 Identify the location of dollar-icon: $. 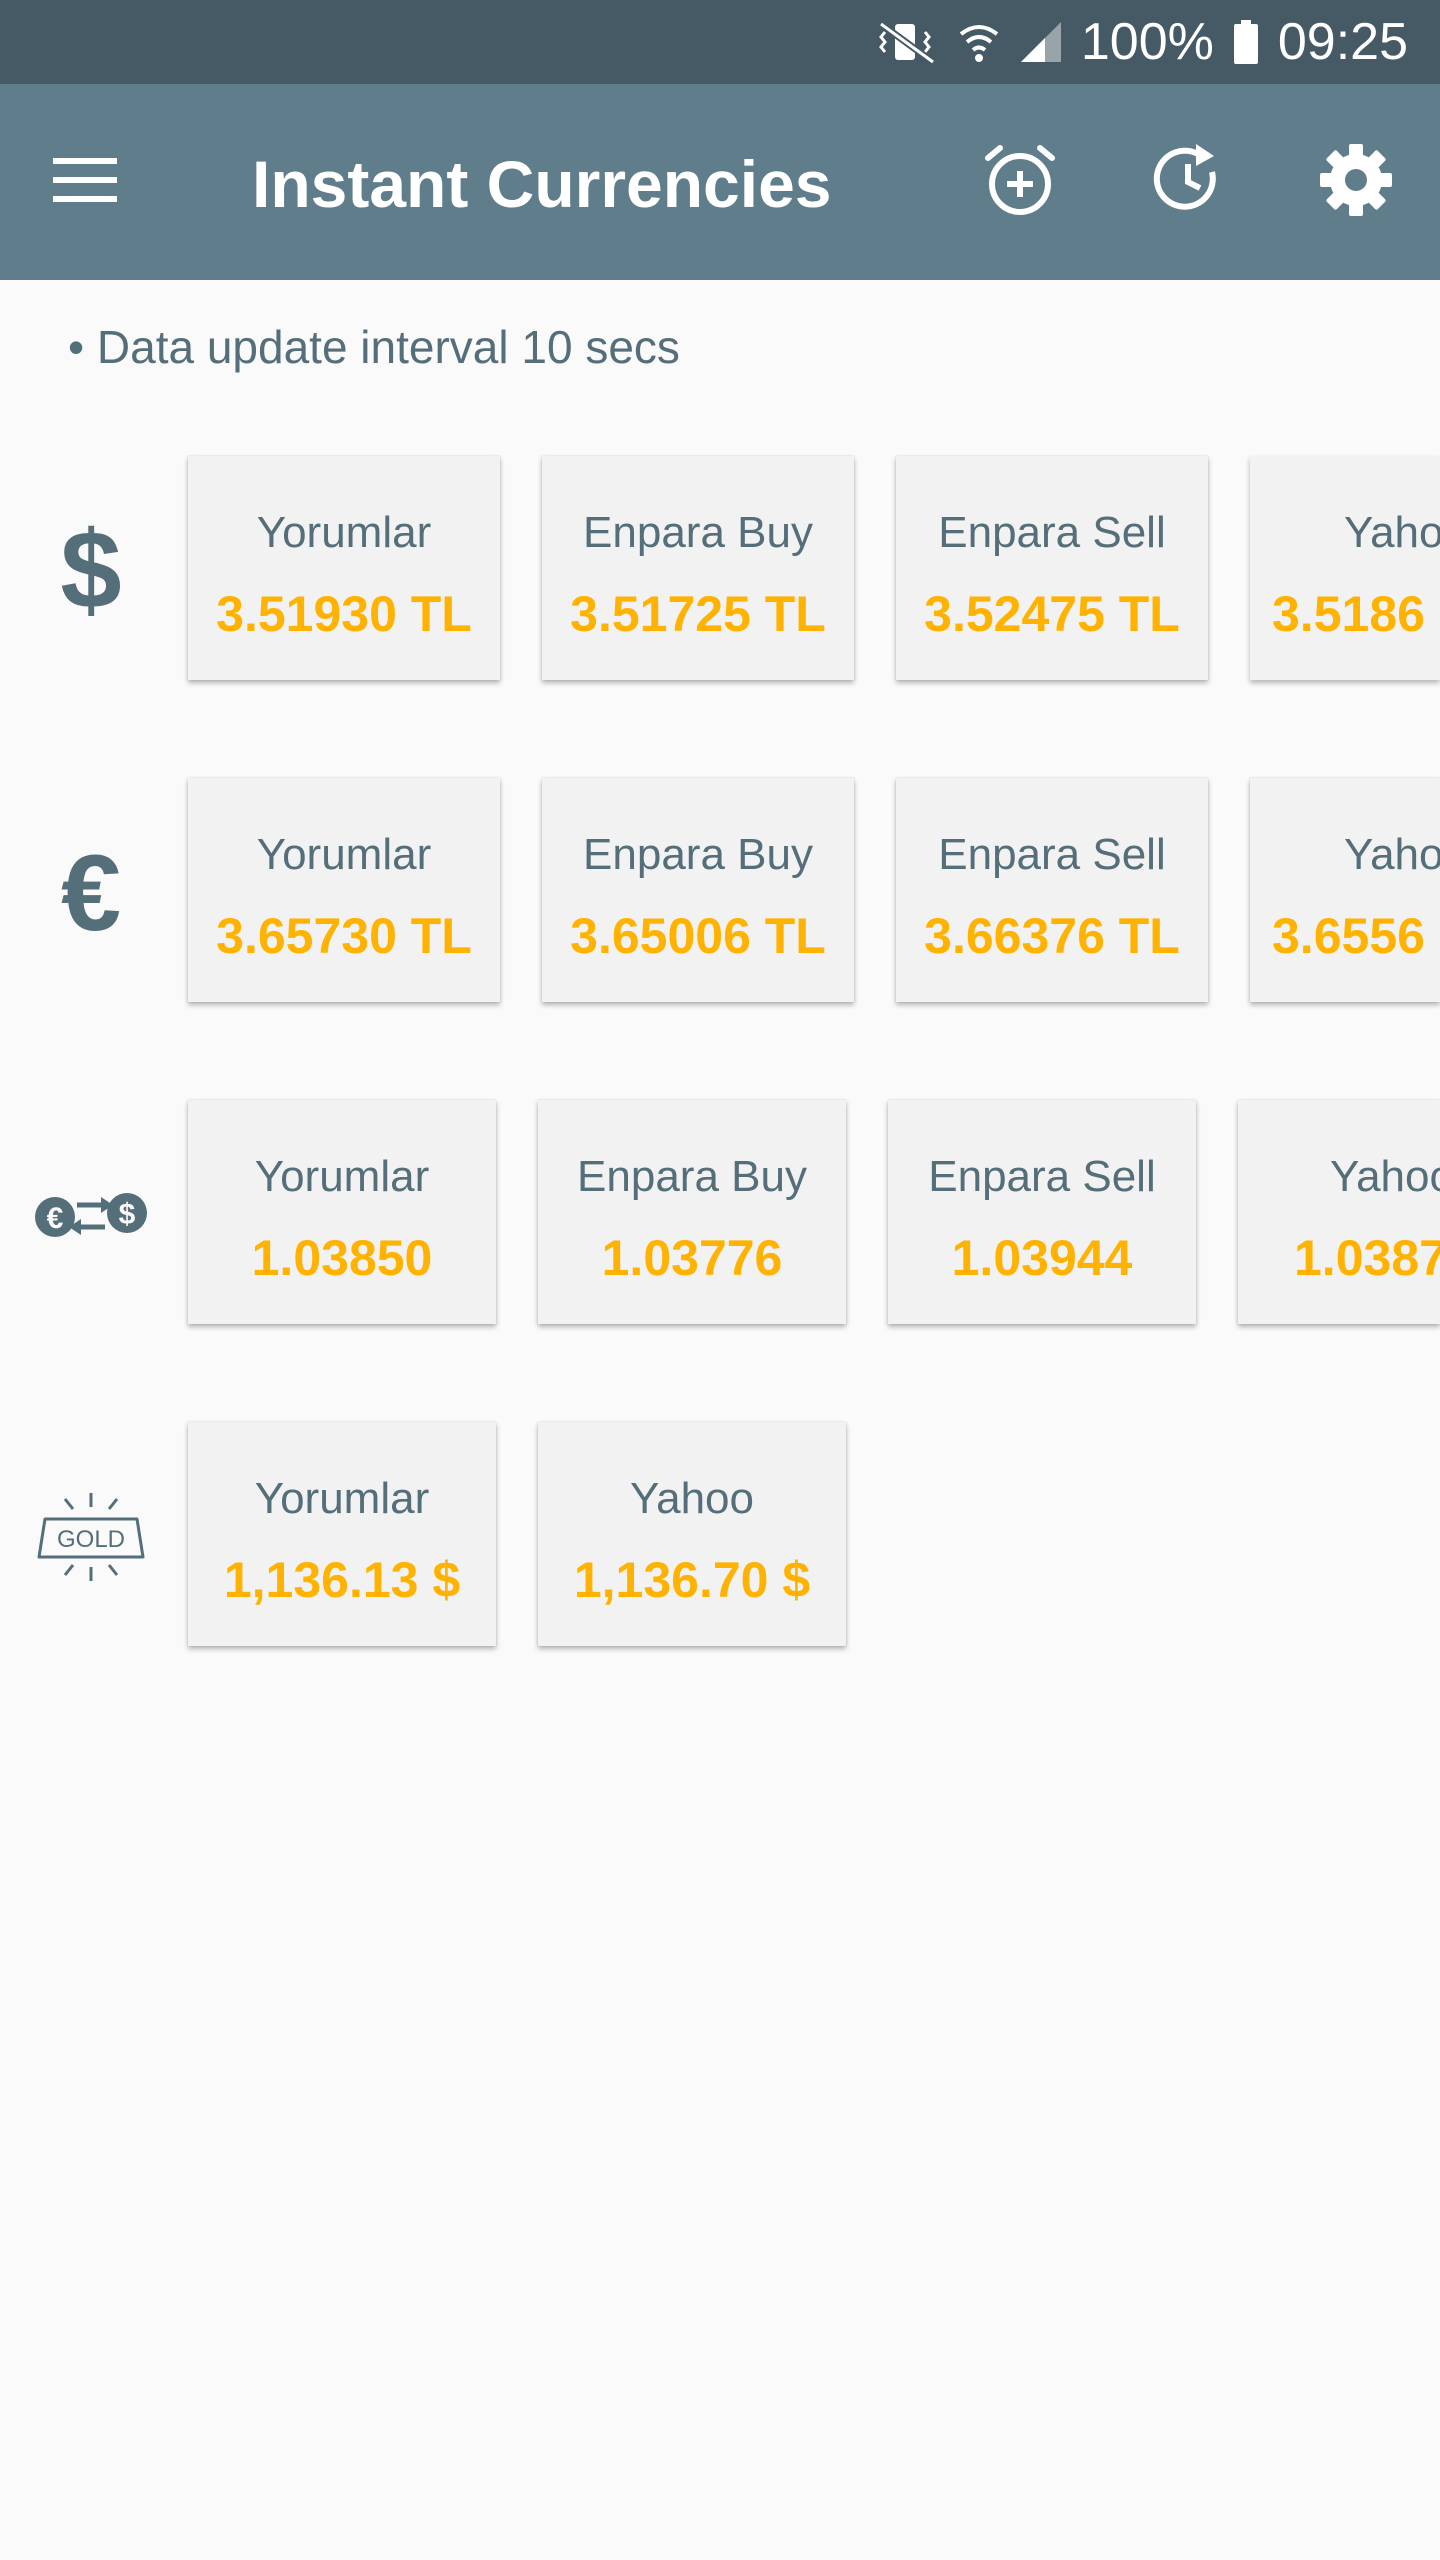
(91, 571).